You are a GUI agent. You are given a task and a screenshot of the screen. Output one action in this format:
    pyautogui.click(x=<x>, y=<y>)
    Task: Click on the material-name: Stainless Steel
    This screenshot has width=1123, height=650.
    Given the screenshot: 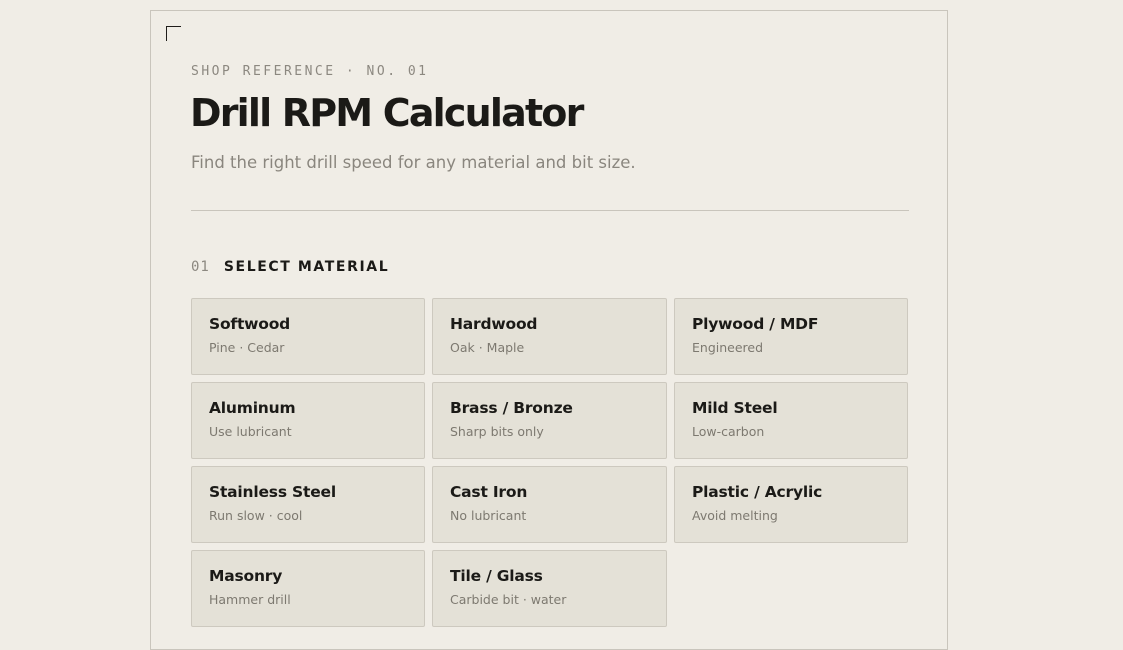 What is the action you would take?
    pyautogui.click(x=272, y=492)
    